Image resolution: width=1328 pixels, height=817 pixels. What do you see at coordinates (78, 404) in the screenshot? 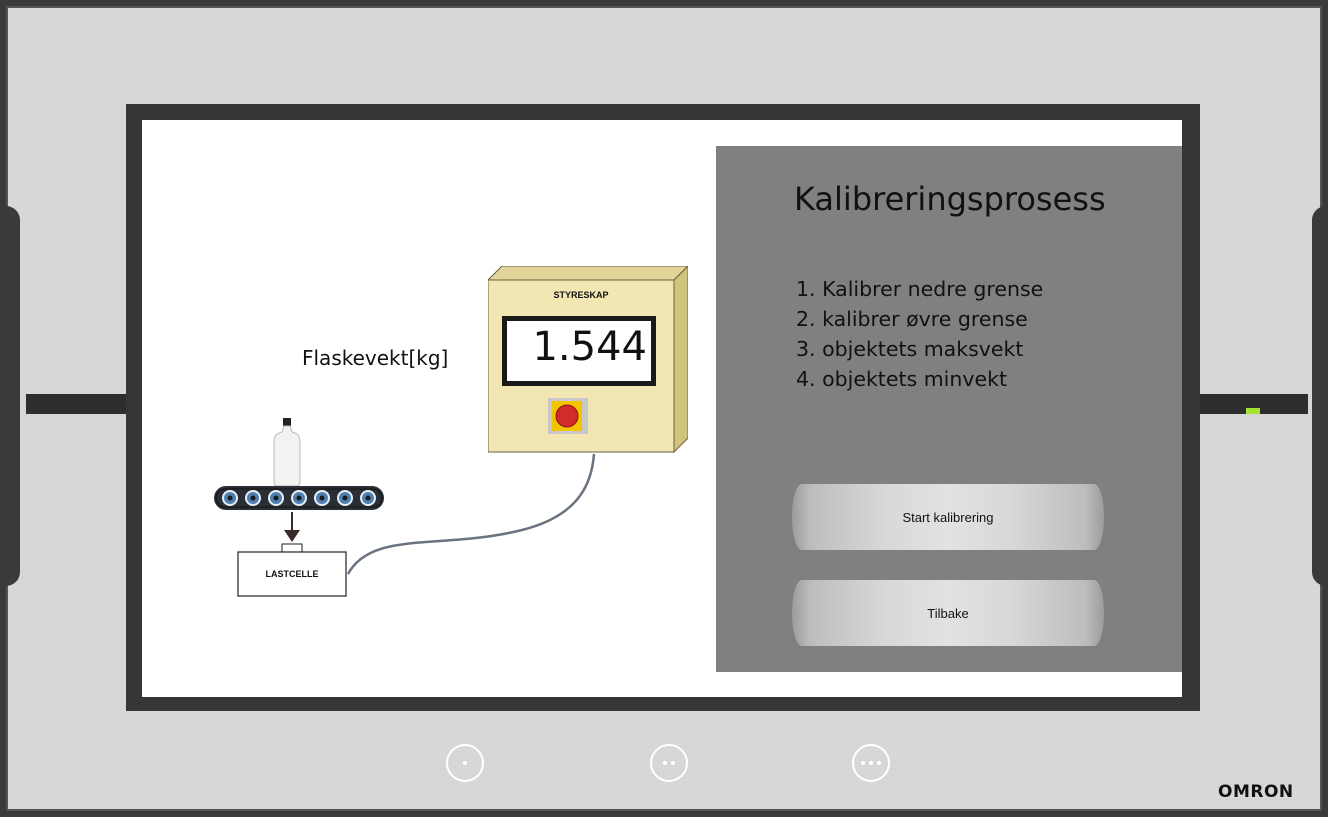
I see `side-strip-left` at bounding box center [78, 404].